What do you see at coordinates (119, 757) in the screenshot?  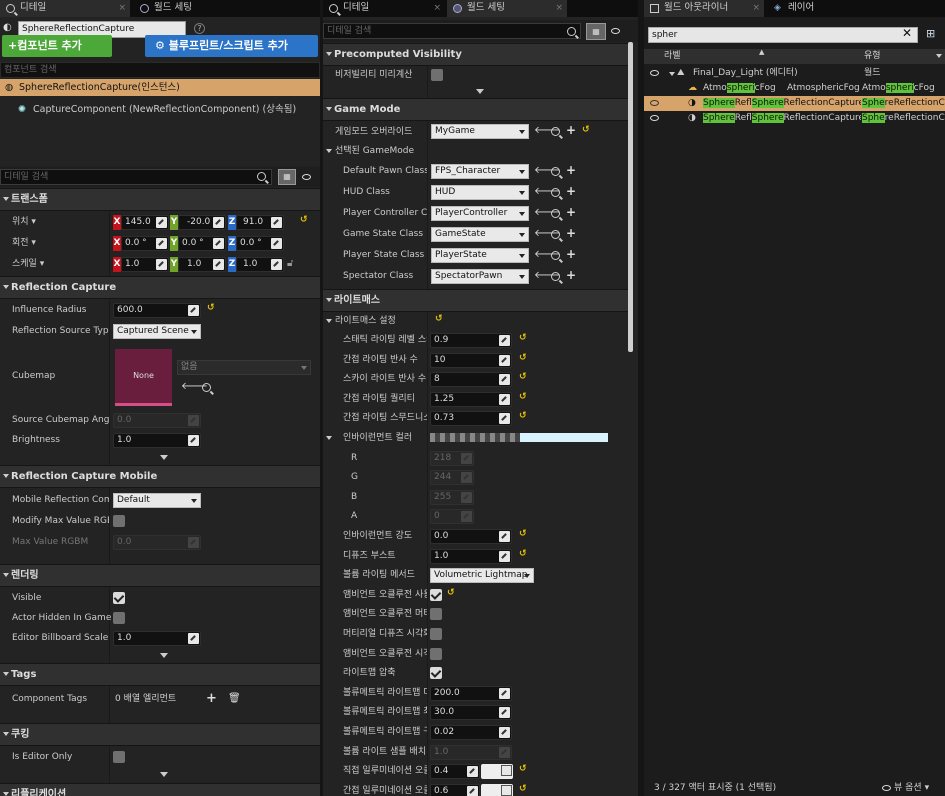 I see `editor-only-checkbox` at bounding box center [119, 757].